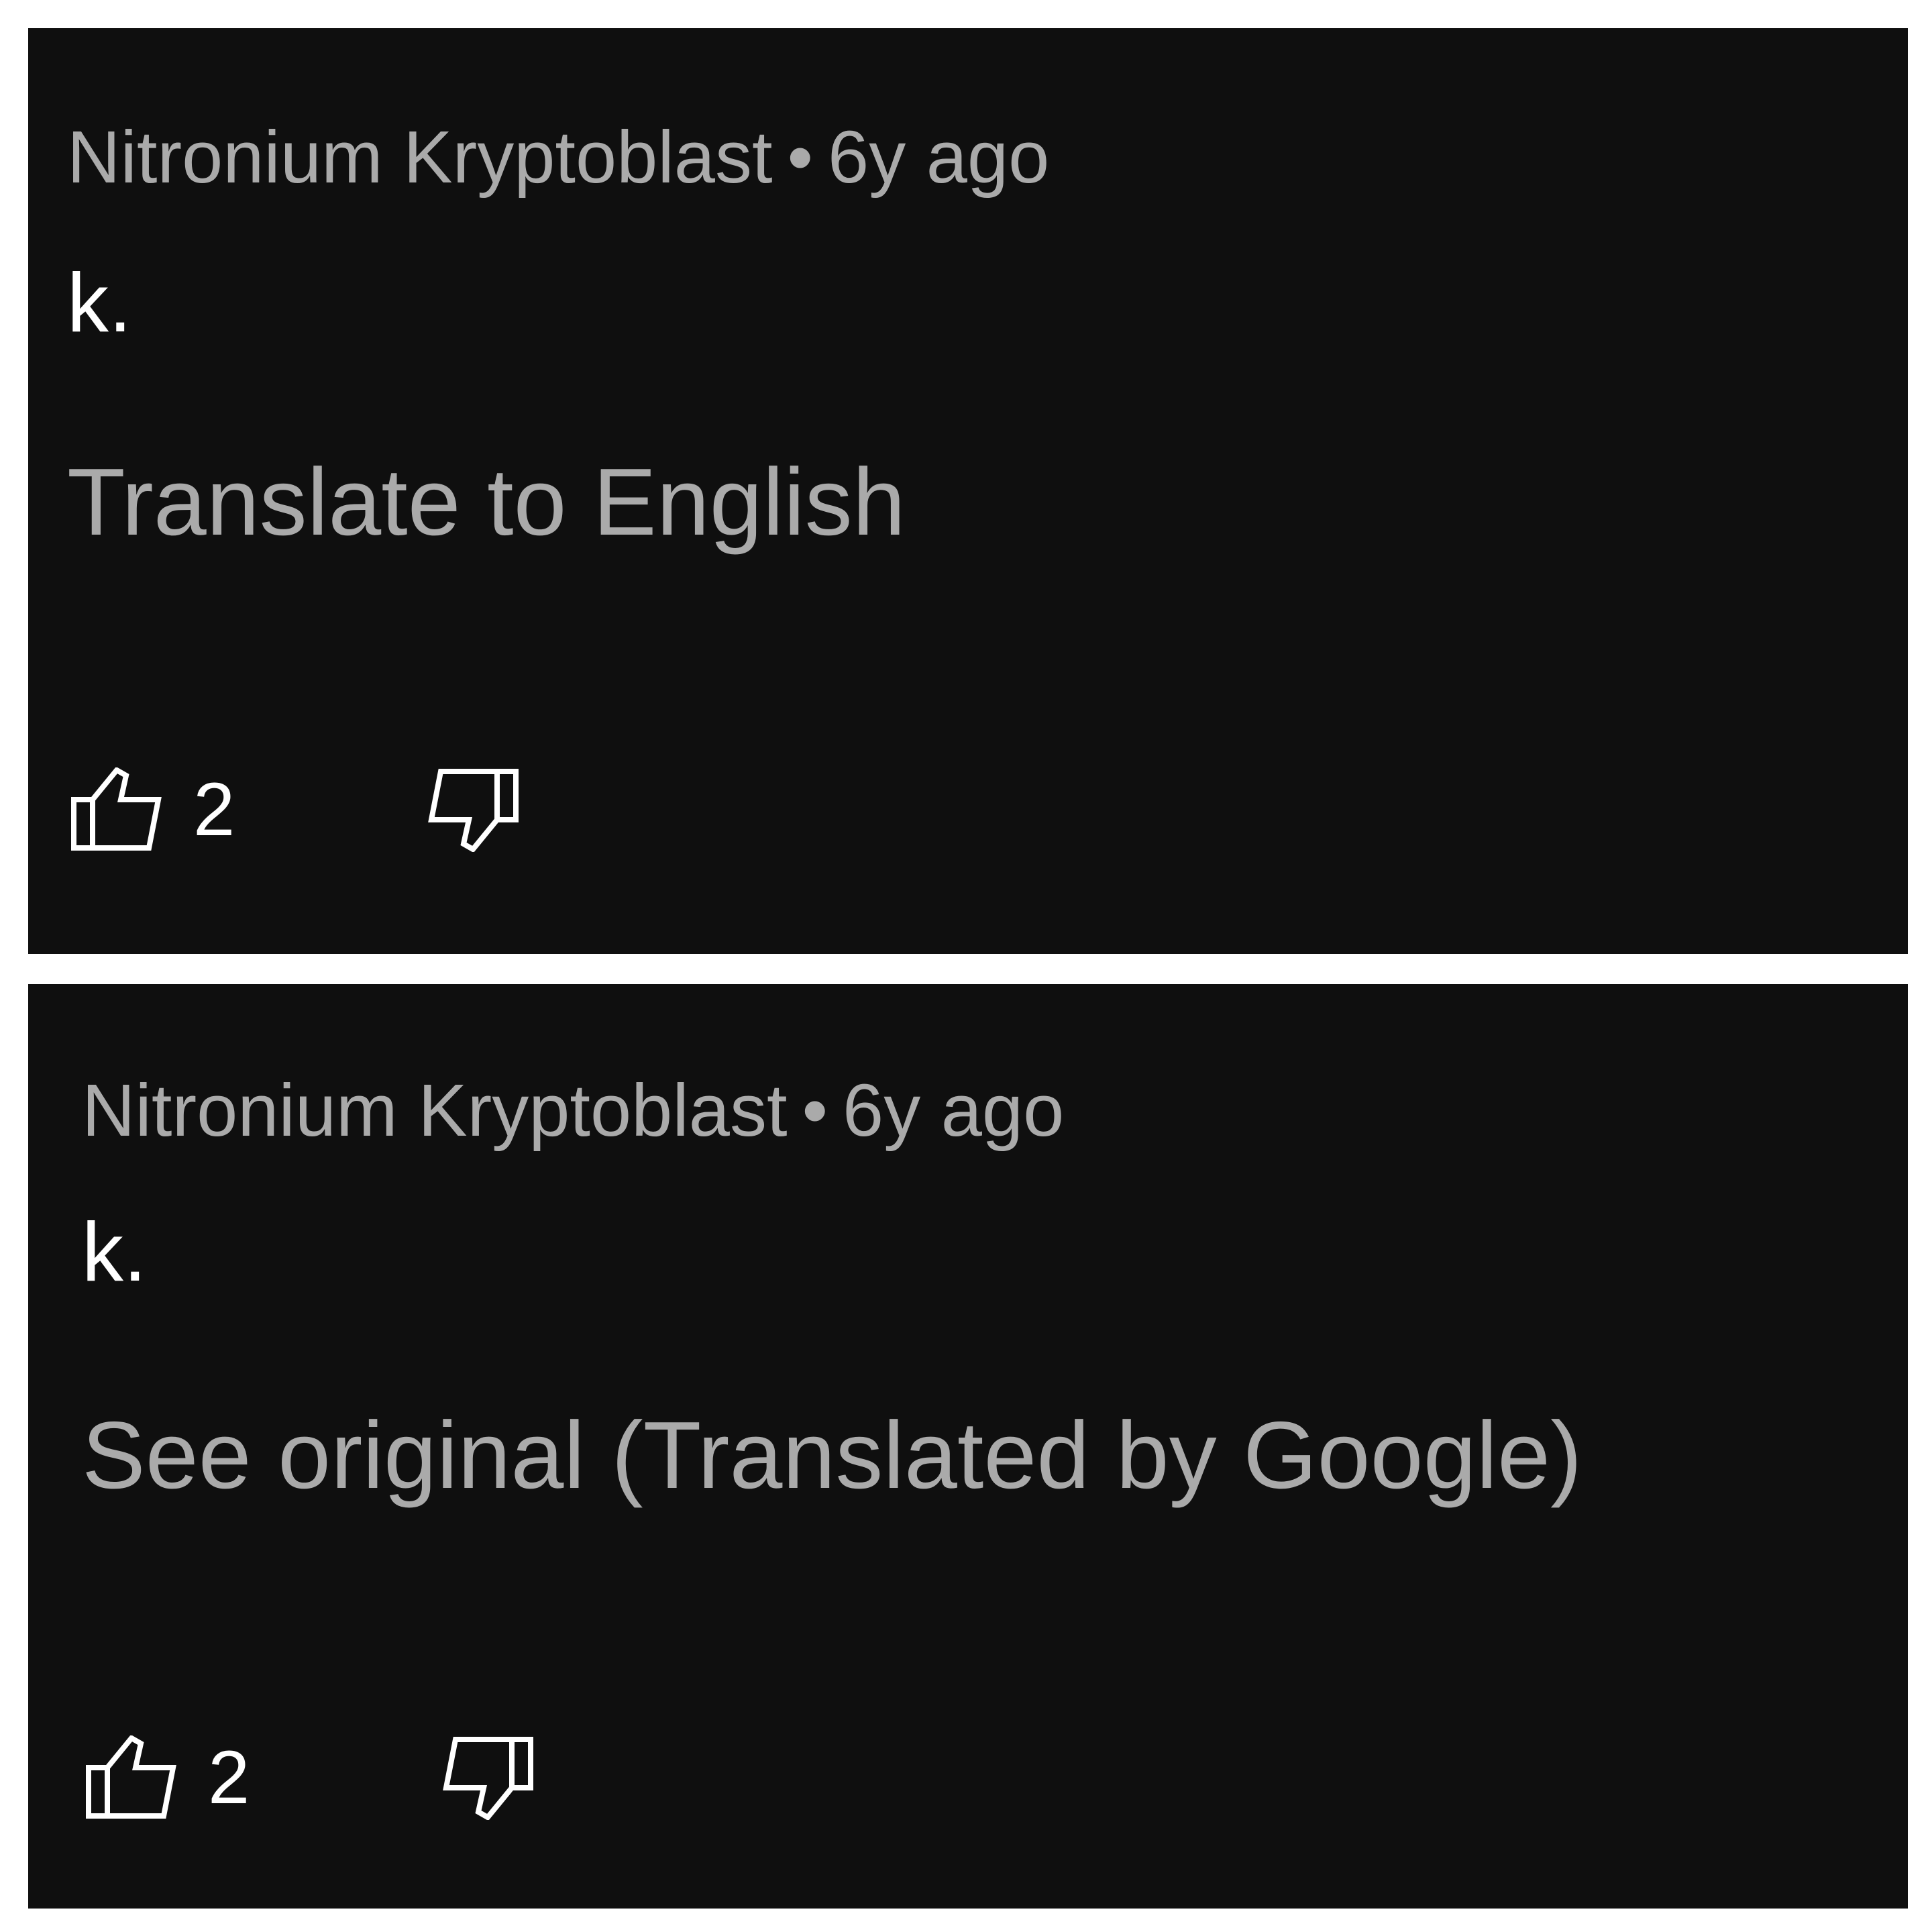 The height and width of the screenshot is (1932, 1932). Describe the element at coordinates (832, 1455) in the screenshot. I see `see-original-link: See original (Translated by Google)` at that location.